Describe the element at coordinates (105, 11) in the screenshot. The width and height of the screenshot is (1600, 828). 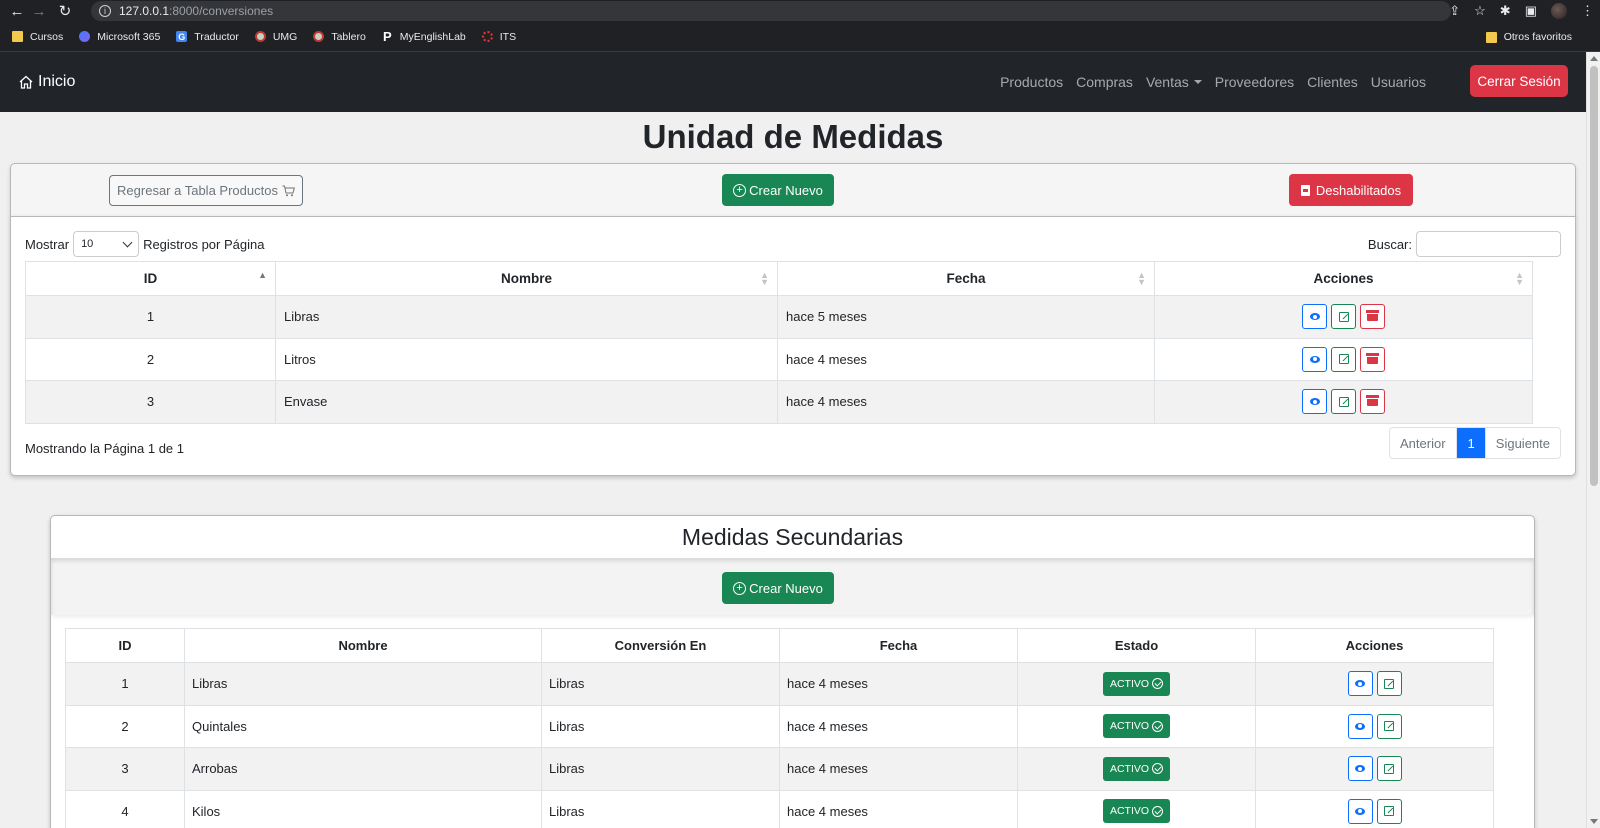
I see `site-info-icon: i` at that location.